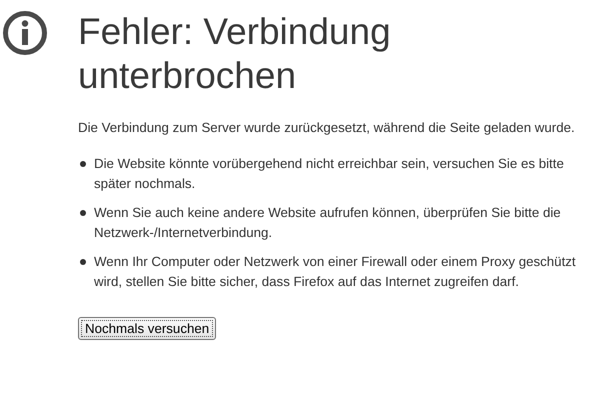  Describe the element at coordinates (327, 128) in the screenshot. I see `error-message: Die Verbindung zum Server wurde zurückgesetzt, während die Seite geladen wurde.` at that location.